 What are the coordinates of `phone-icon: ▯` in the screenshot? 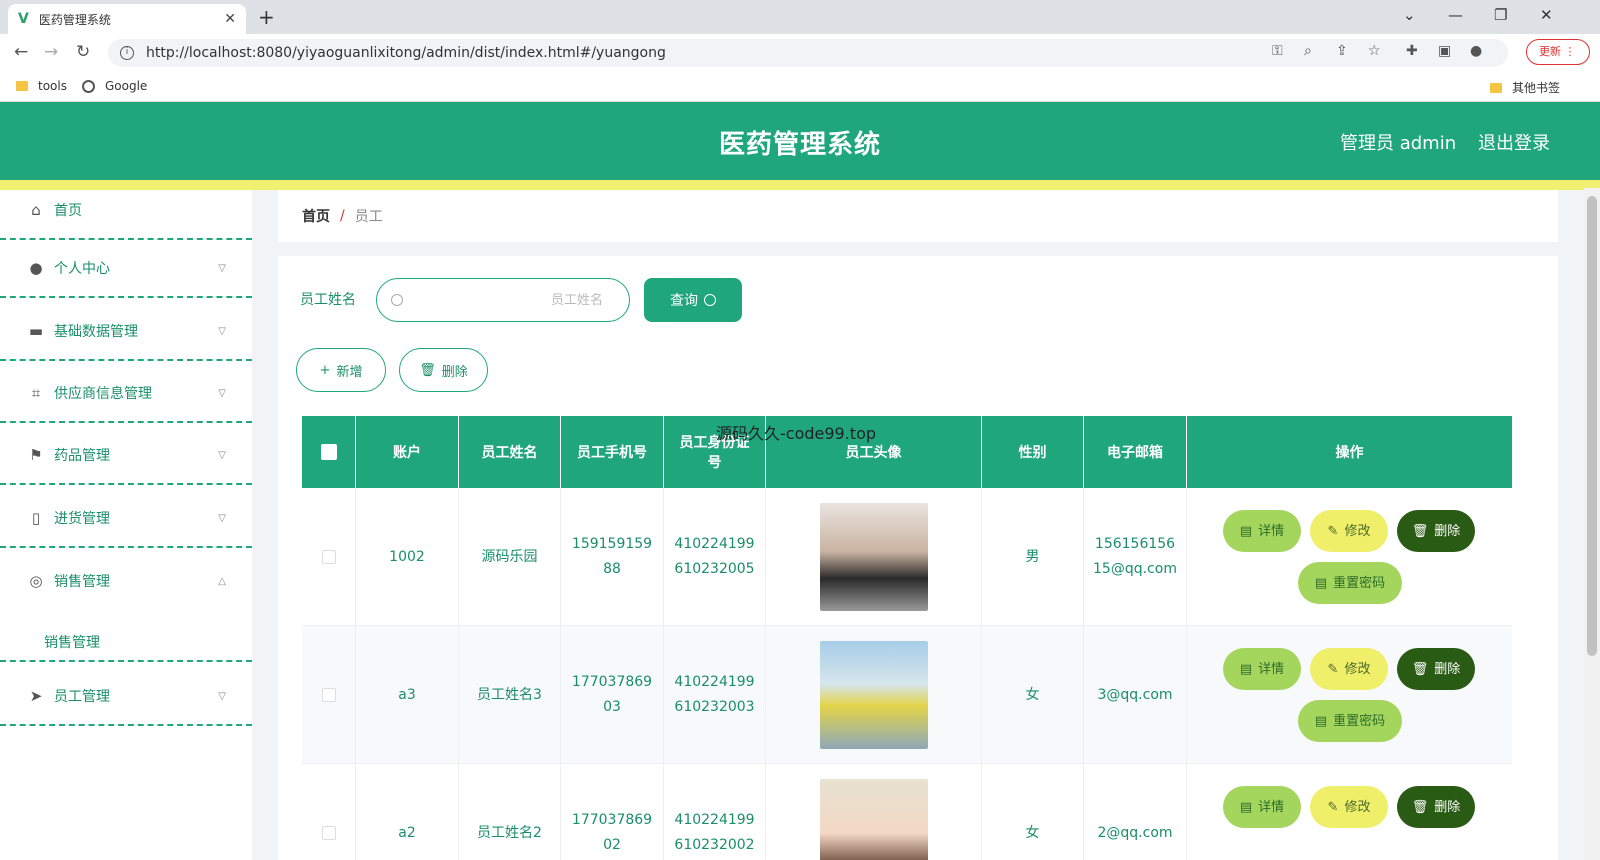 It's located at (36, 518).